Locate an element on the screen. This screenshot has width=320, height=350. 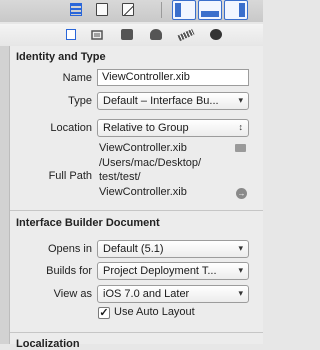
name-label: Name is located at coordinates (77, 78).